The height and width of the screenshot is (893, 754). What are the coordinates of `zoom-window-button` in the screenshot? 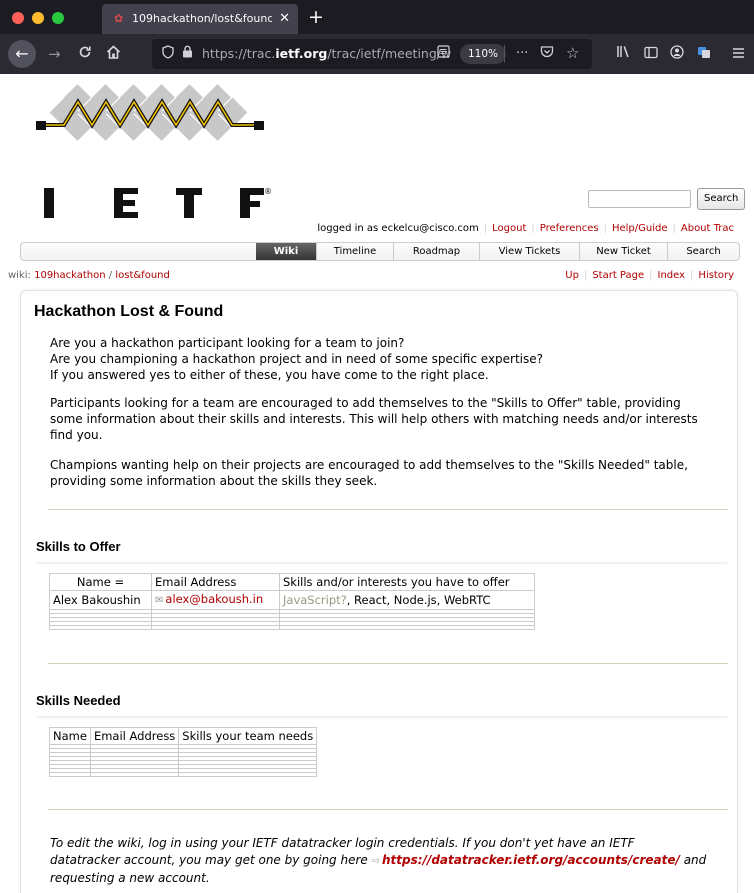 It's located at (58, 18).